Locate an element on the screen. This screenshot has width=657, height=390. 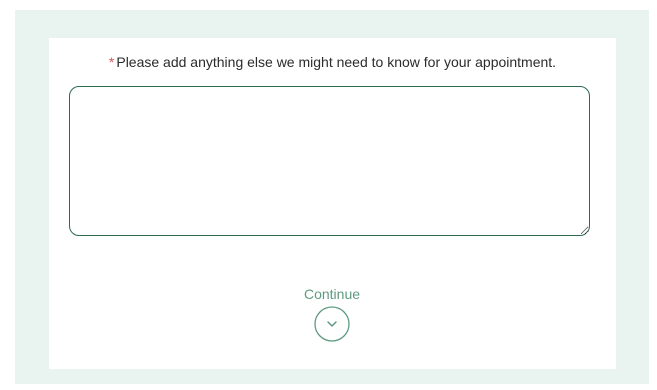
continue-label: Continue is located at coordinates (332, 294).